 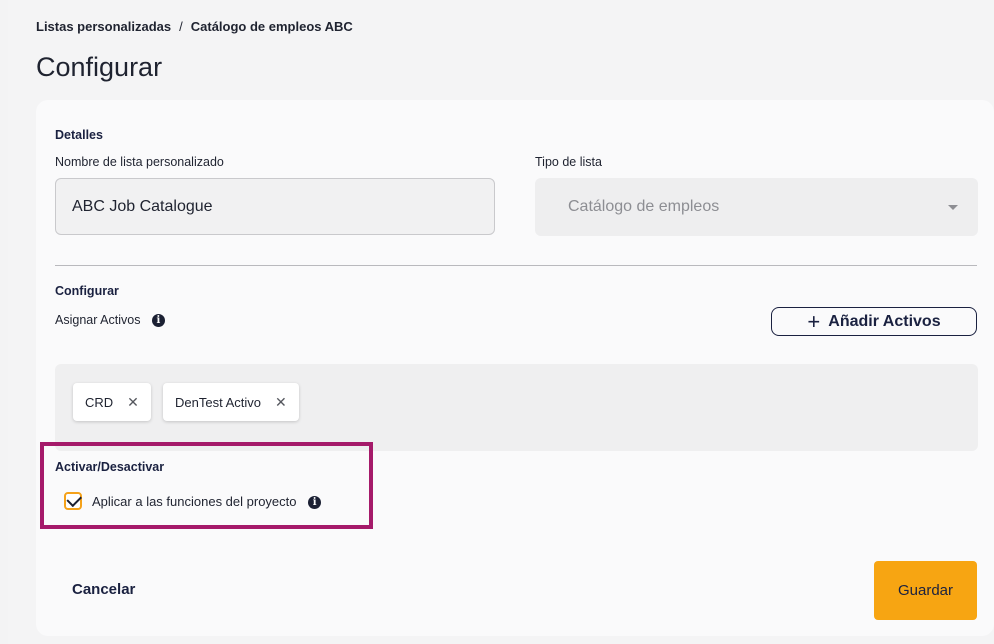 What do you see at coordinates (925, 590) in the screenshot?
I see `save-button: Guardar` at bounding box center [925, 590].